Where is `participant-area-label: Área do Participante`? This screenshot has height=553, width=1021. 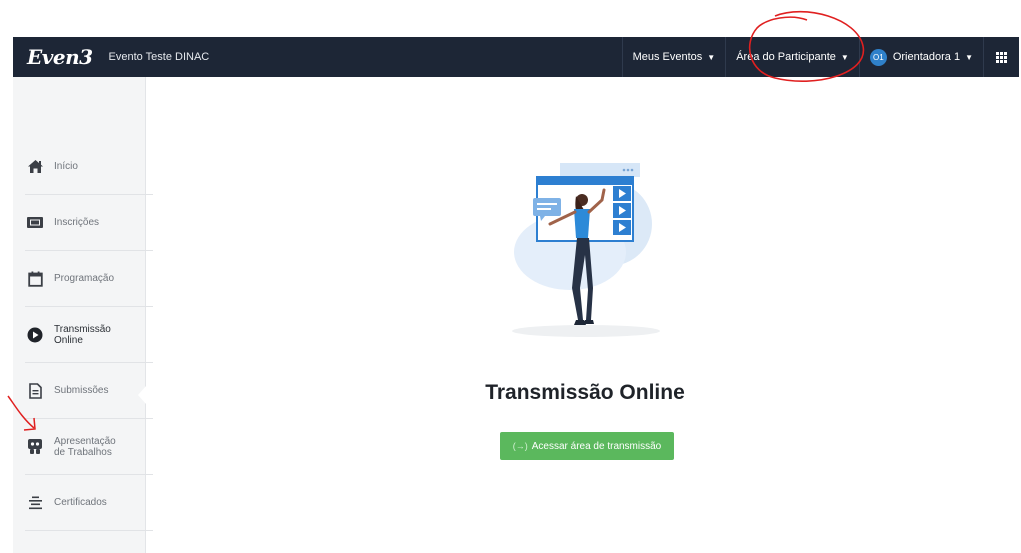
participant-area-label: Área do Participante is located at coordinates (786, 57).